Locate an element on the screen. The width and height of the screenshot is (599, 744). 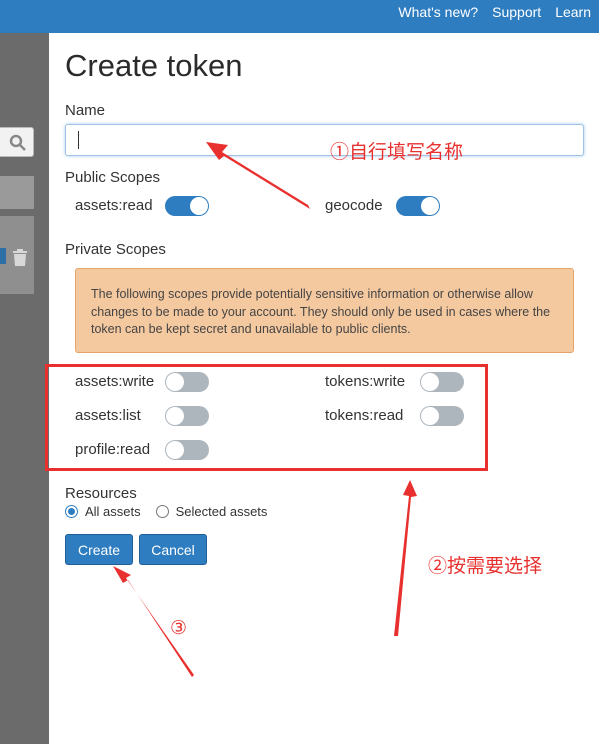
scope-label: assets:read is located at coordinates (114, 205).